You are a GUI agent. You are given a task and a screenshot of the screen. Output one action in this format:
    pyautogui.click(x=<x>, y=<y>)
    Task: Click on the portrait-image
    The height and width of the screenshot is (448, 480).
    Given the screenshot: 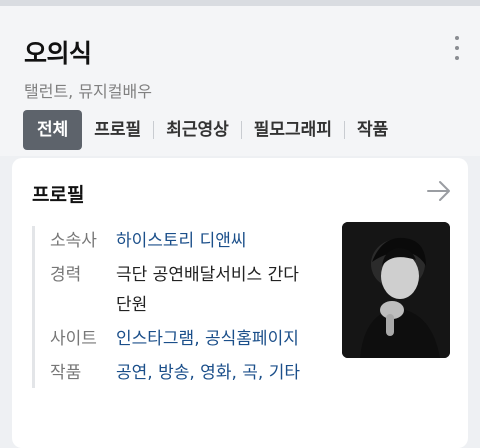 What is the action you would take?
    pyautogui.click(x=396, y=290)
    